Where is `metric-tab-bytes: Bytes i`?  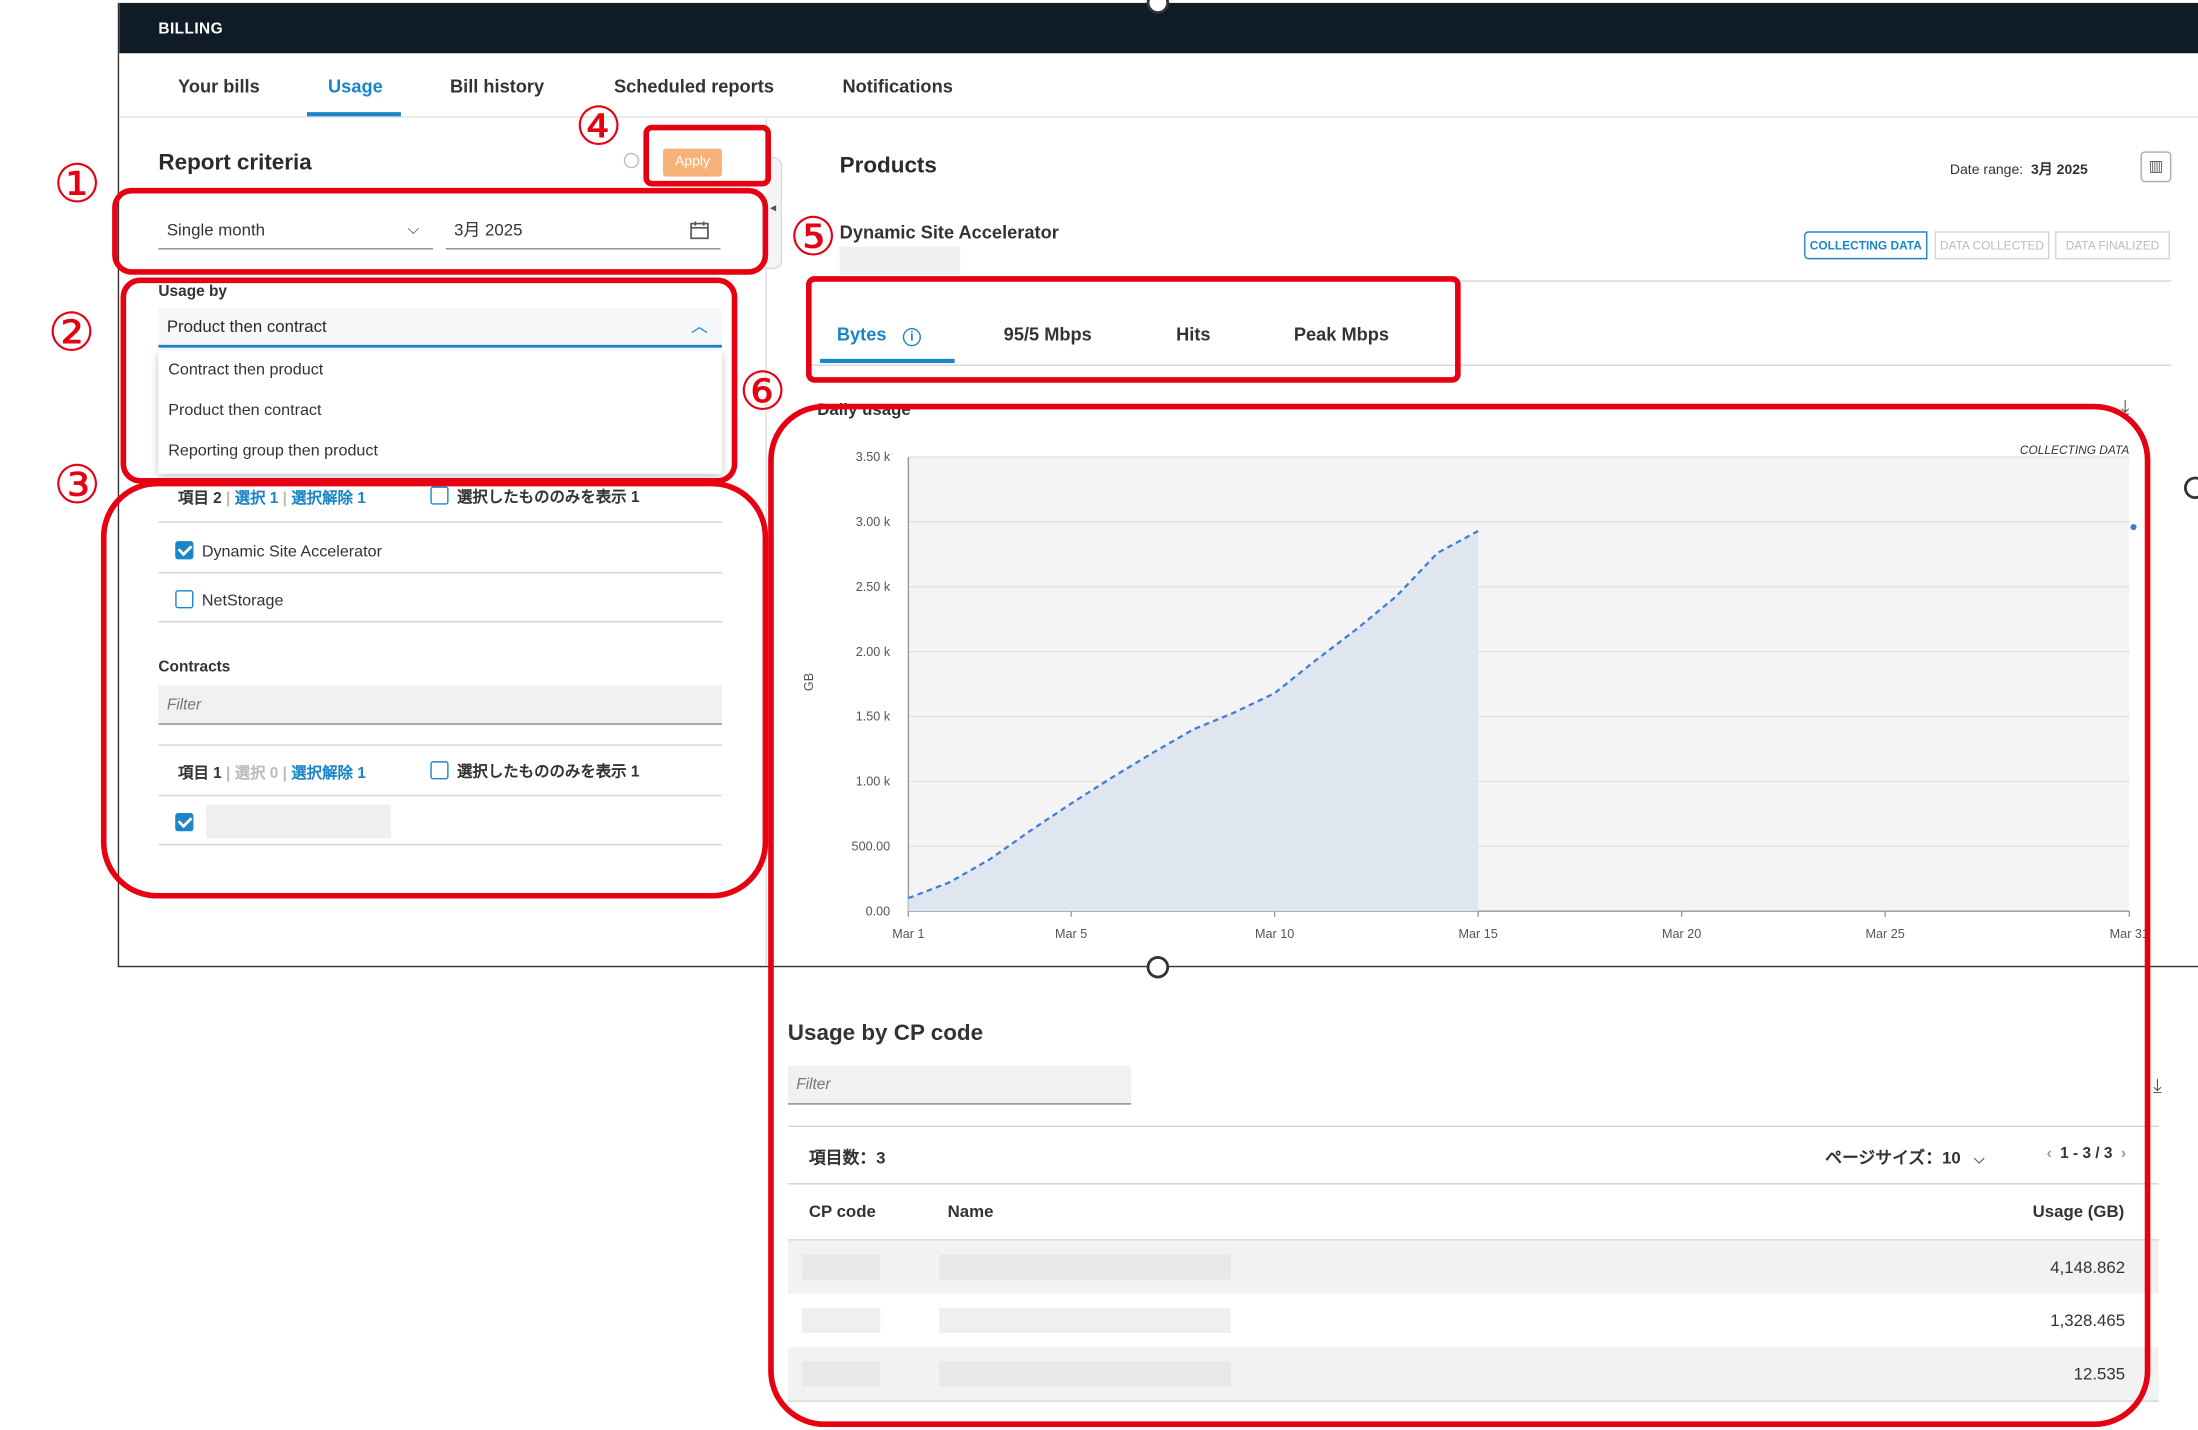 metric-tab-bytes: Bytes i is located at coordinates (879, 335).